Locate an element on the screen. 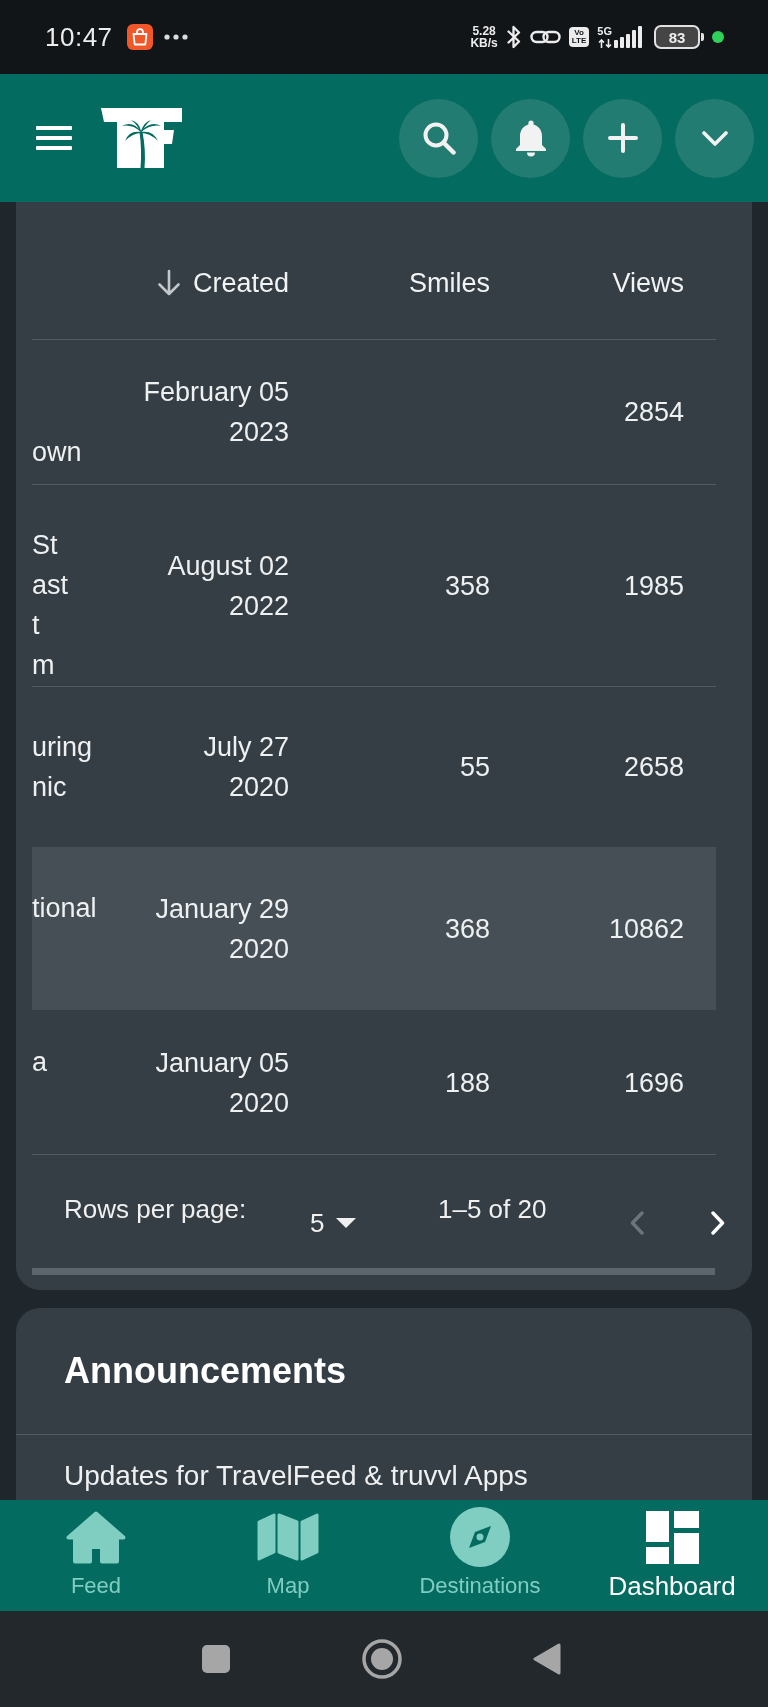 This screenshot has height=1707, width=768. created-date: January 29 2020 is located at coordinates (222, 929).